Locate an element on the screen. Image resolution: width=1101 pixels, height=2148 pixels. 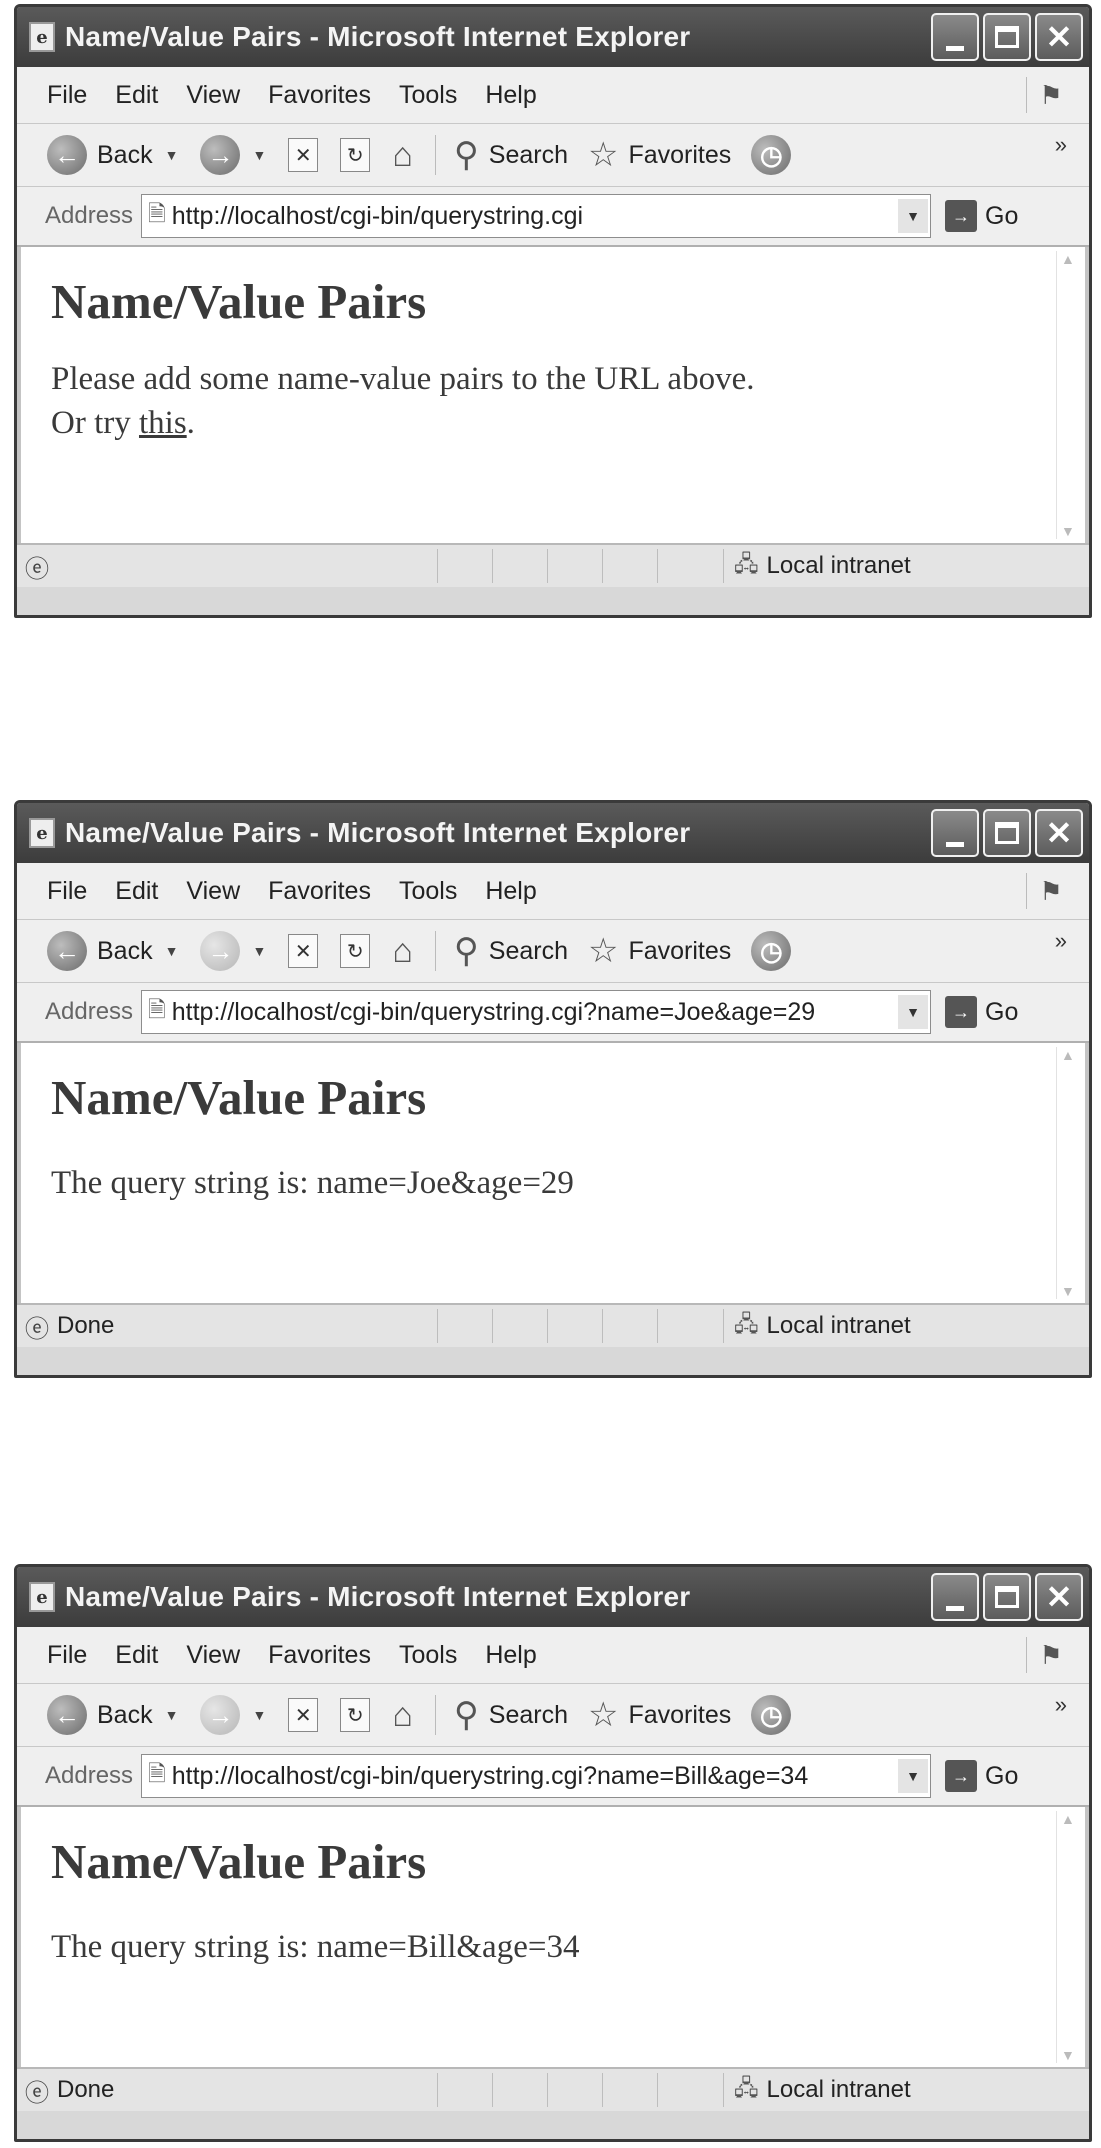
page-heading: Name/Value Pairs is located at coordinates (239, 1861).